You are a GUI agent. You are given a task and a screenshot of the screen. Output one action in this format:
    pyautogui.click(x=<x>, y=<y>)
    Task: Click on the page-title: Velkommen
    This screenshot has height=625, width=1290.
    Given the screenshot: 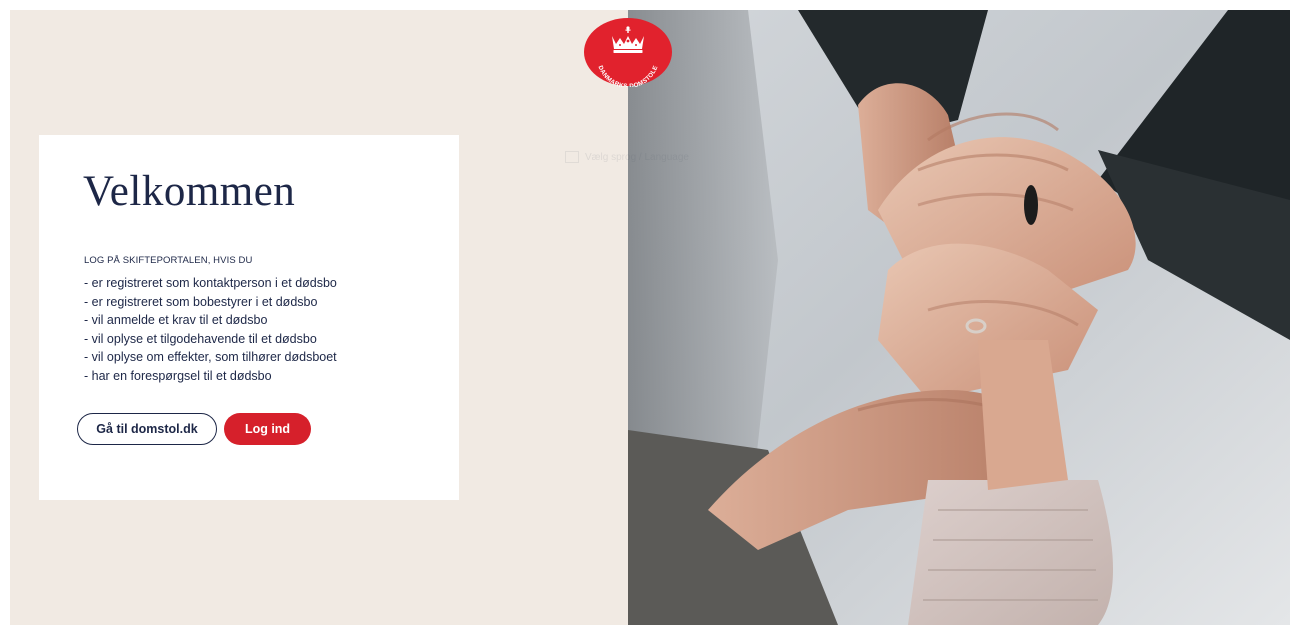 What is the action you would take?
    pyautogui.click(x=189, y=191)
    